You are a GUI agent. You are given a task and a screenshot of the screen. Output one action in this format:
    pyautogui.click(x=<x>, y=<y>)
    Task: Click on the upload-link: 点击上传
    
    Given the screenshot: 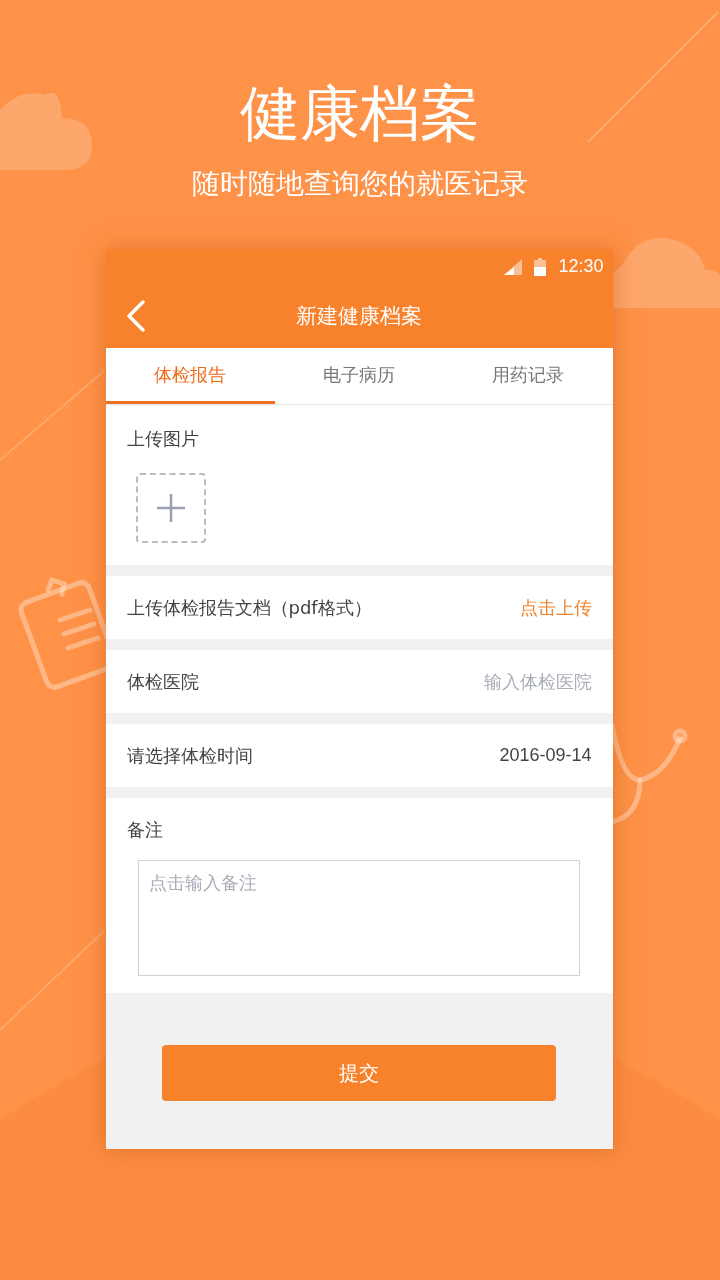 What is the action you would take?
    pyautogui.click(x=555, y=607)
    